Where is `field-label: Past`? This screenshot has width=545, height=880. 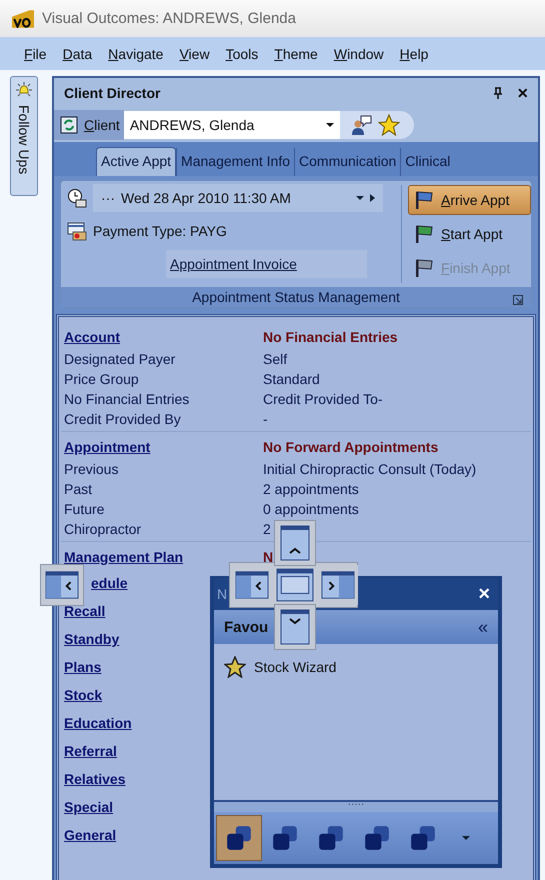
field-label: Past is located at coordinates (78, 489).